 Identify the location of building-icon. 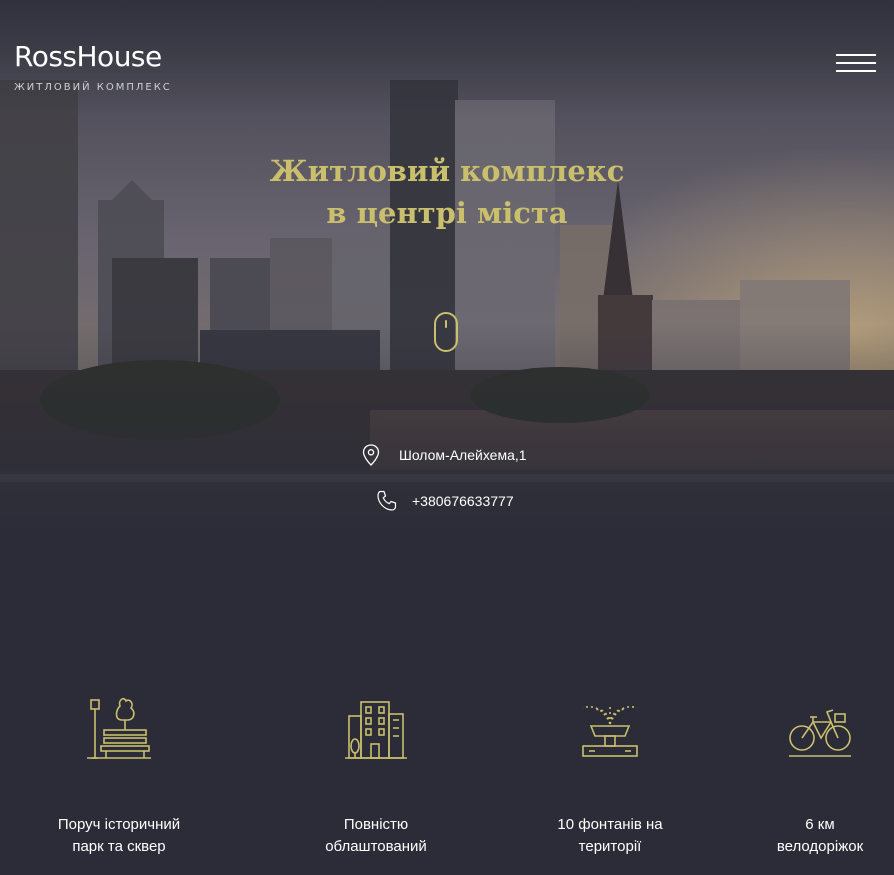
(376, 730).